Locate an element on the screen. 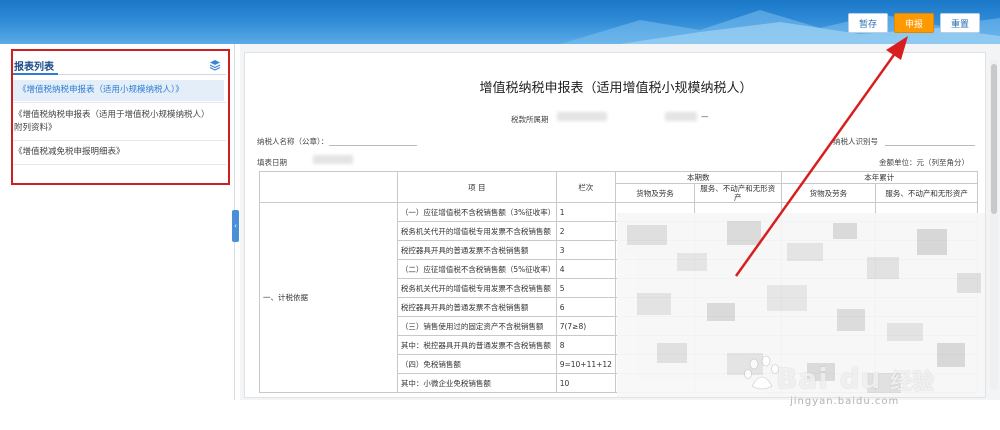 This screenshot has height=430, width=1000. row-item-label: （二）应征增值税不含税销售额（5%征收率） is located at coordinates (476, 269).